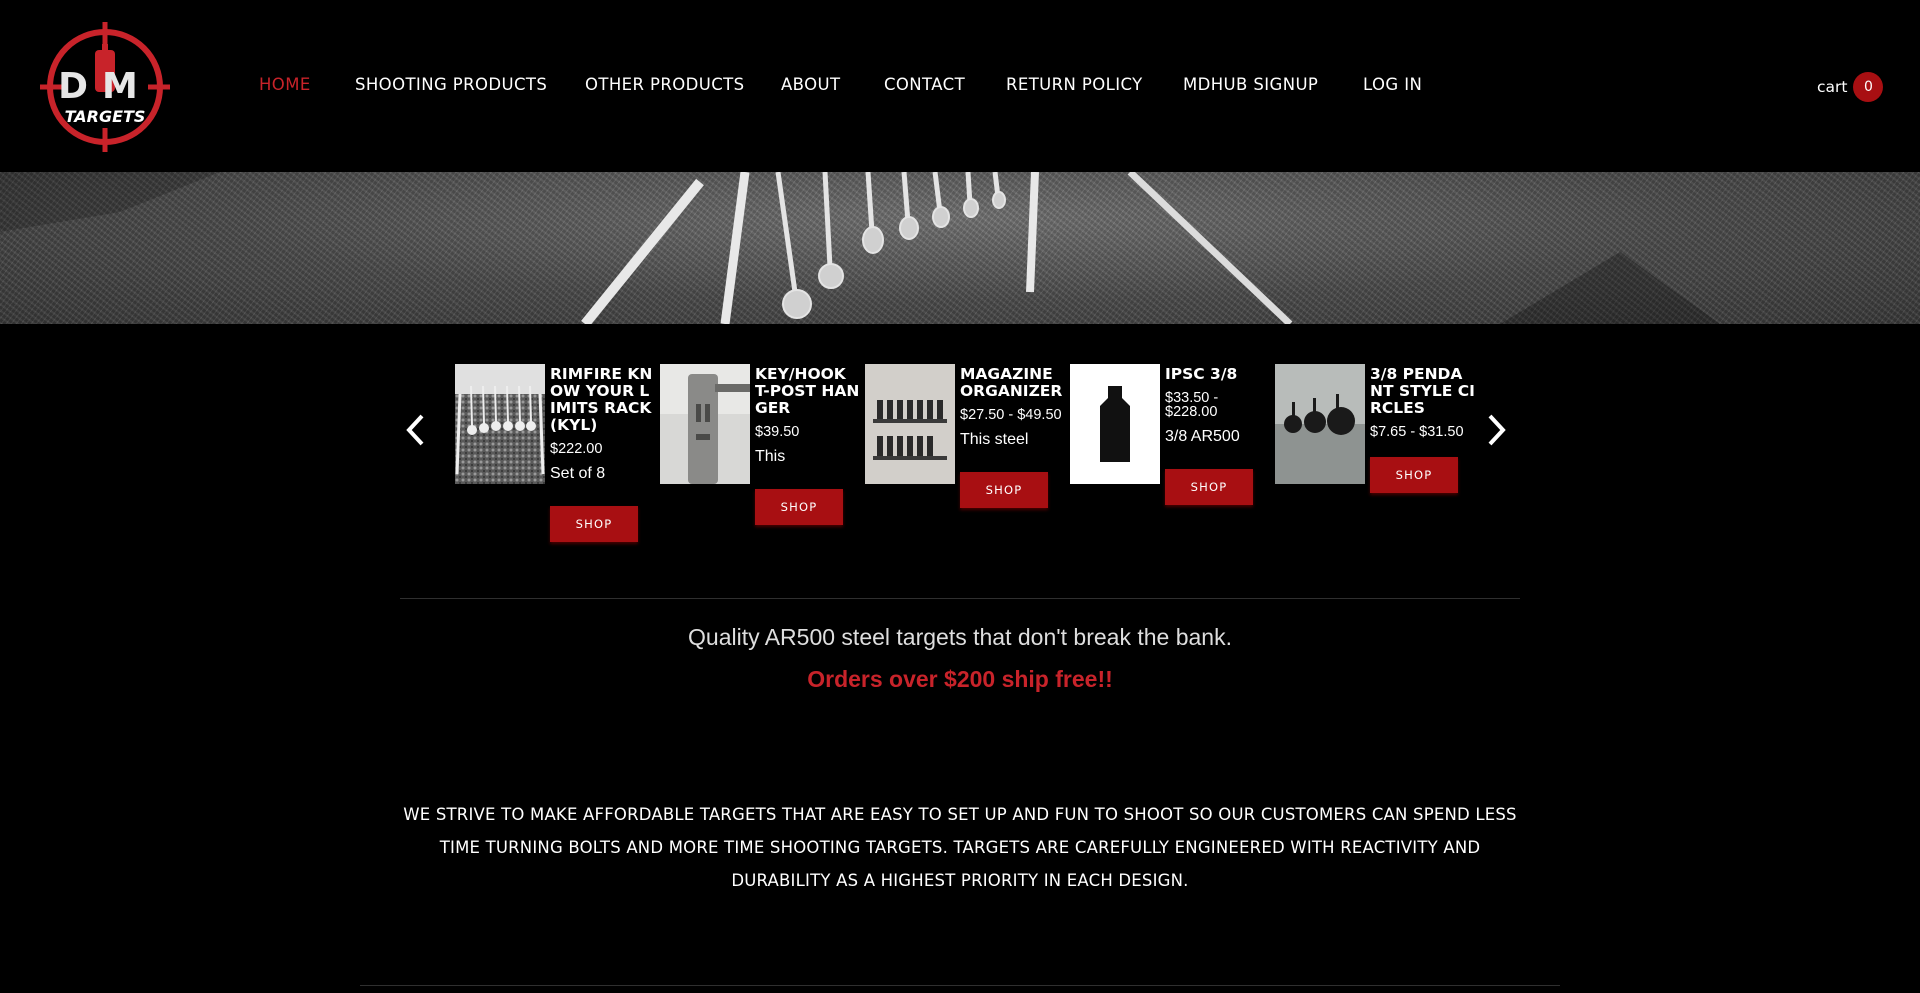  I want to click on product-name: MAGAZINE ORGANIZER, so click(1012, 383).